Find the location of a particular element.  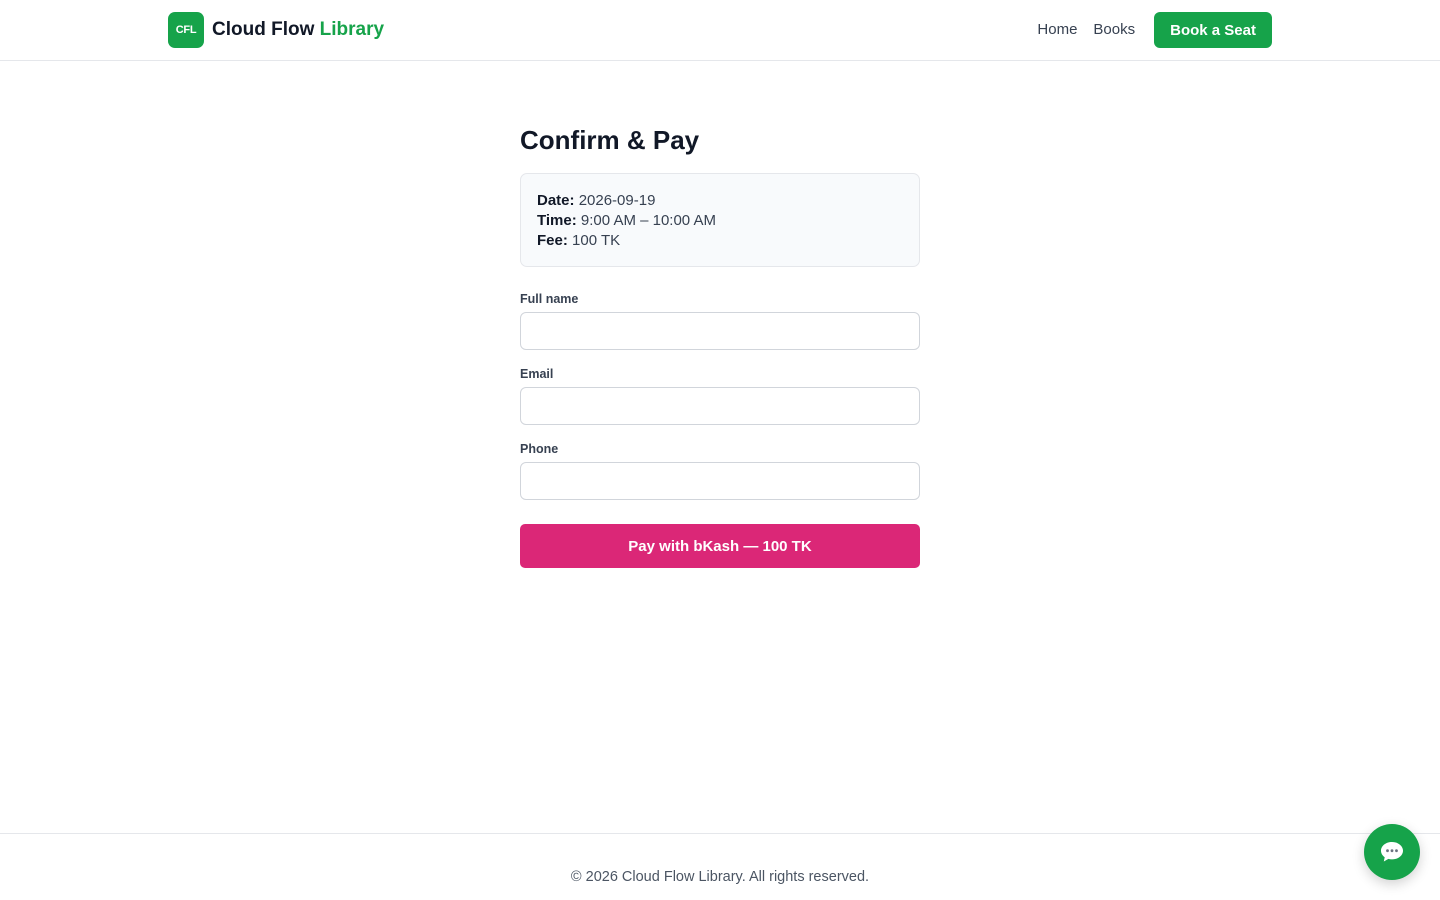

email-input is located at coordinates (720, 406).